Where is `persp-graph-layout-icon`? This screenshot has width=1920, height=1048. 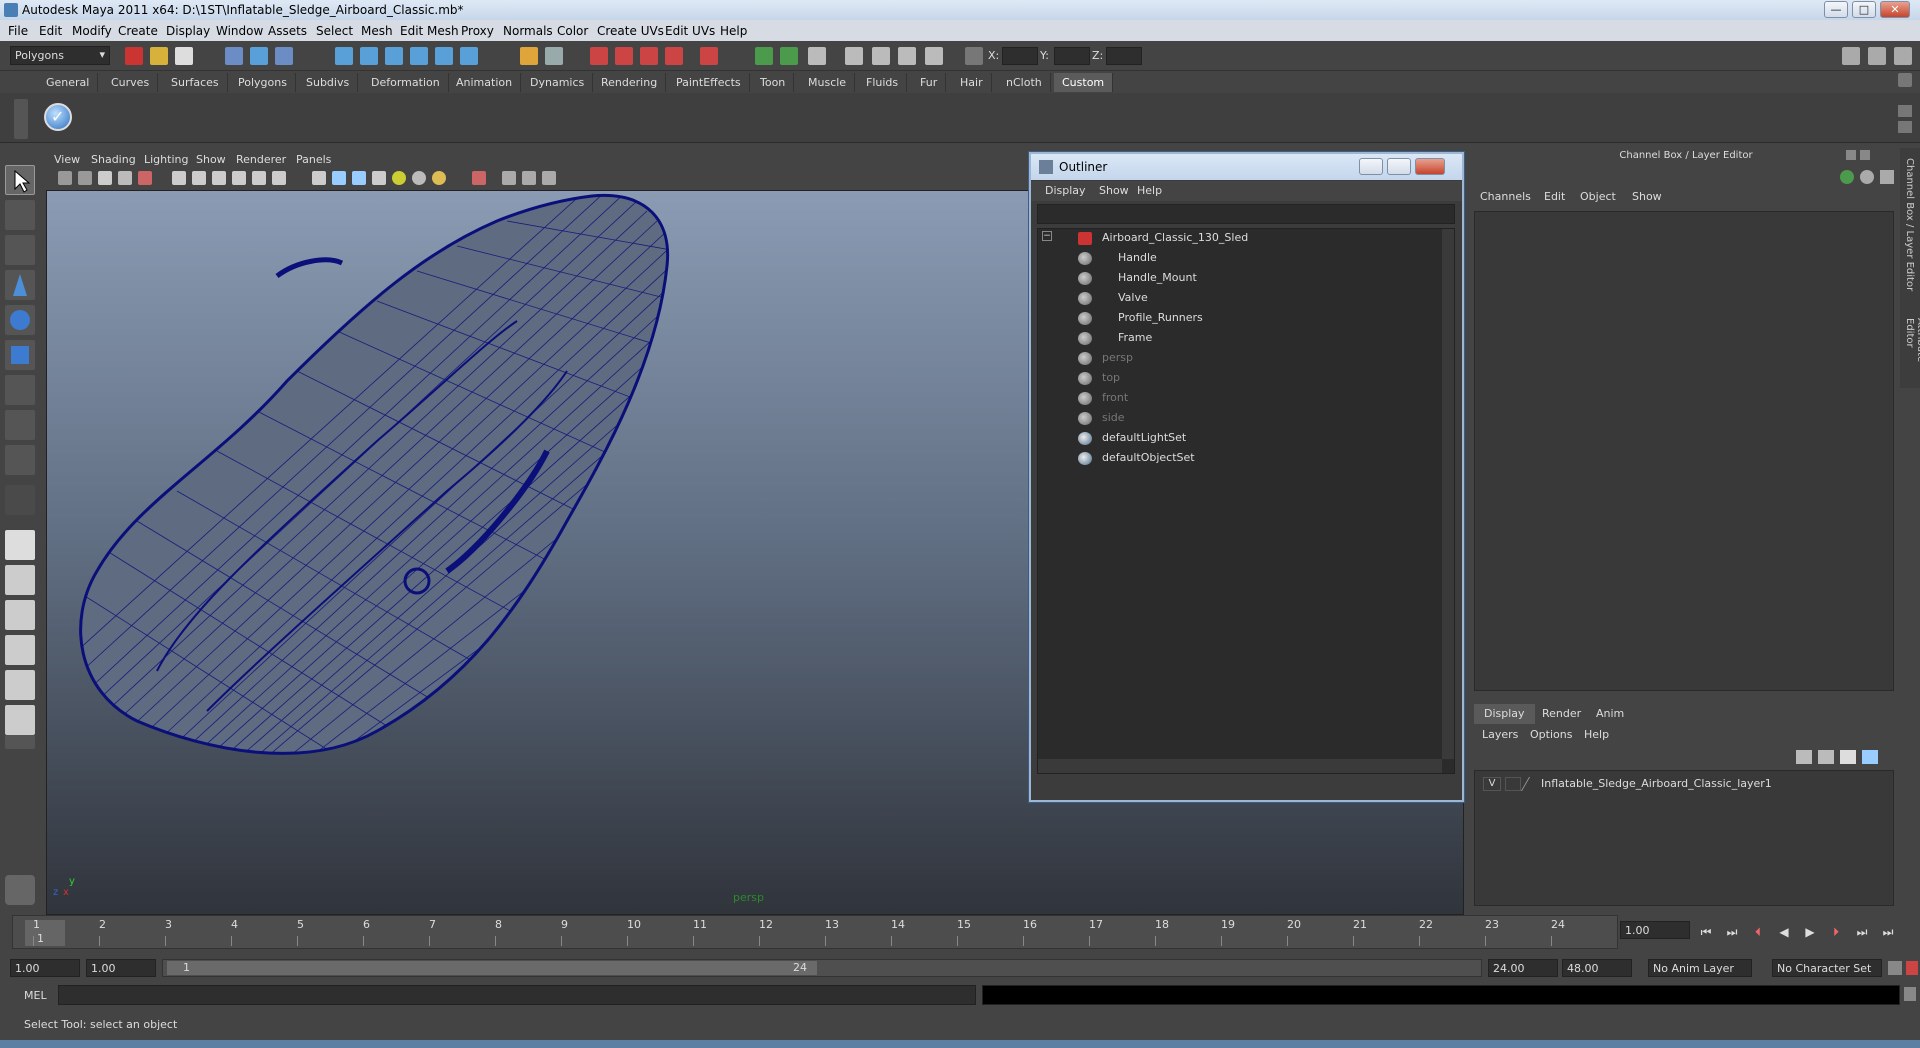
persp-graph-layout-icon is located at coordinates (20, 720).